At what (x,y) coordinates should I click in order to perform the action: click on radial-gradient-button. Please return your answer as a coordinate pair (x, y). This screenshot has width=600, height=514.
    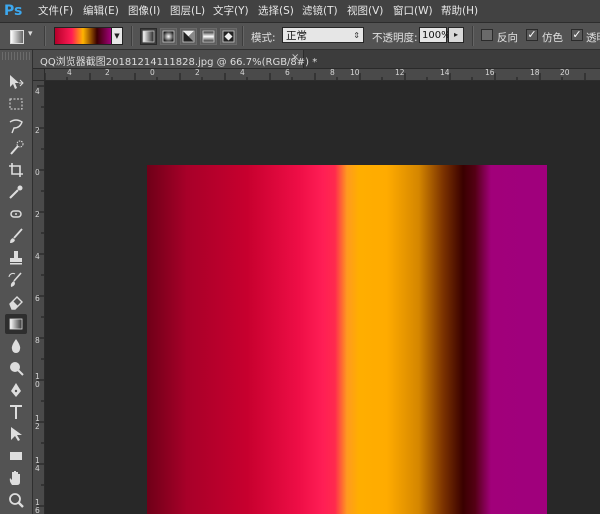
    Looking at the image, I should click on (168, 36).